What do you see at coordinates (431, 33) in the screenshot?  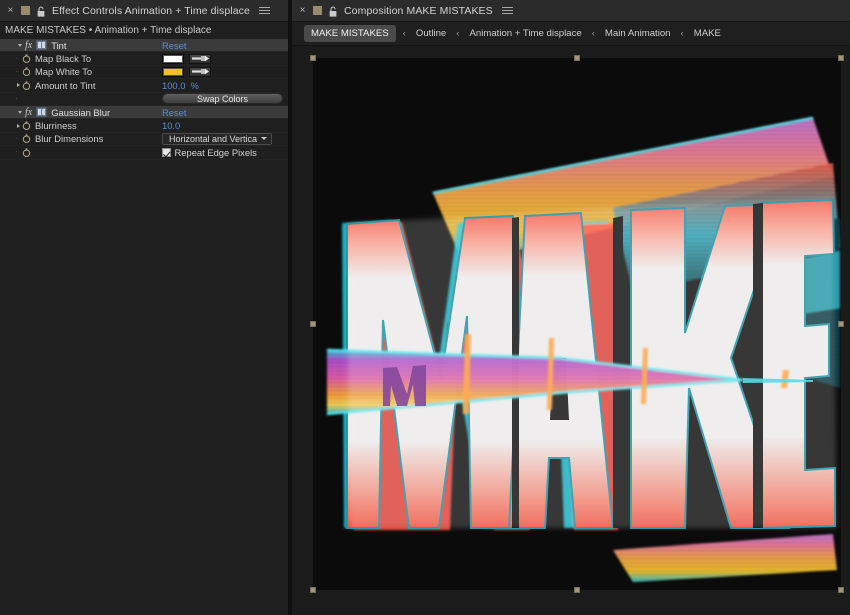 I see `breadcrumb-item-outline: Outline` at bounding box center [431, 33].